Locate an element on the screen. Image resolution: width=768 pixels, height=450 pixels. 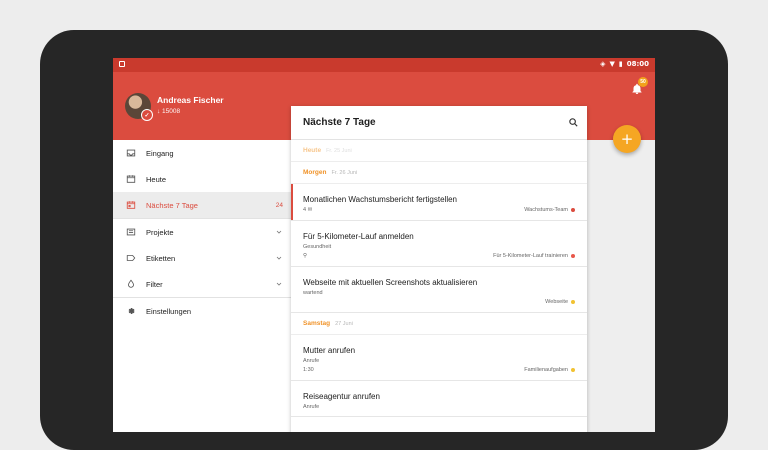
inbox-icon is located at coordinates (131, 153).